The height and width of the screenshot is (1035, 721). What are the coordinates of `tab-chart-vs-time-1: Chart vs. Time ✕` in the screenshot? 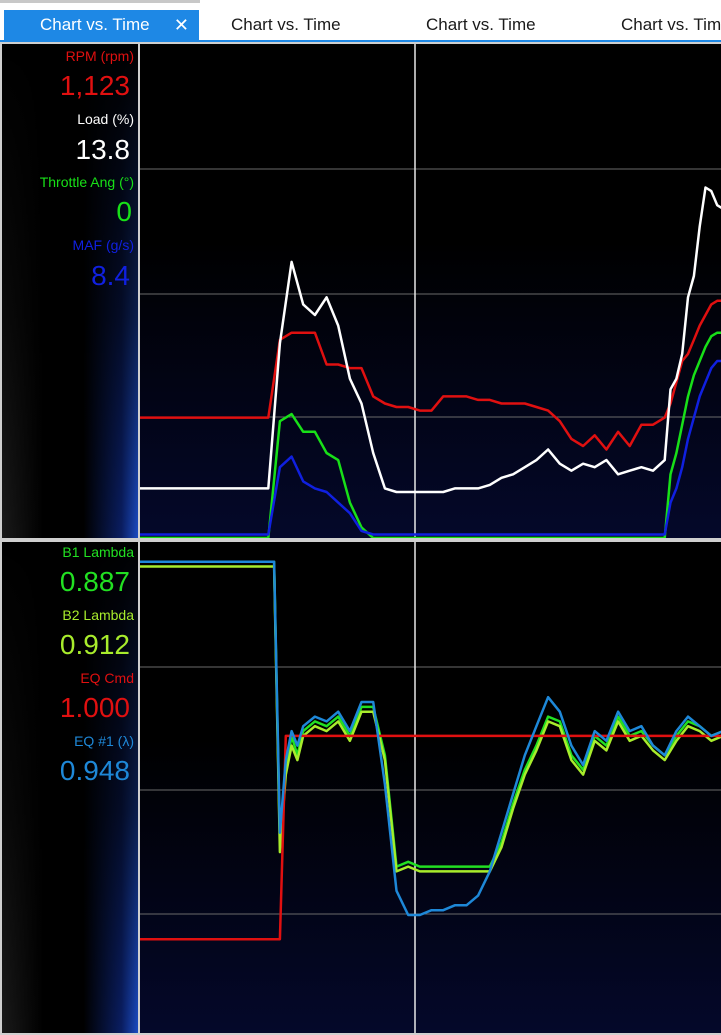 It's located at (101, 25).